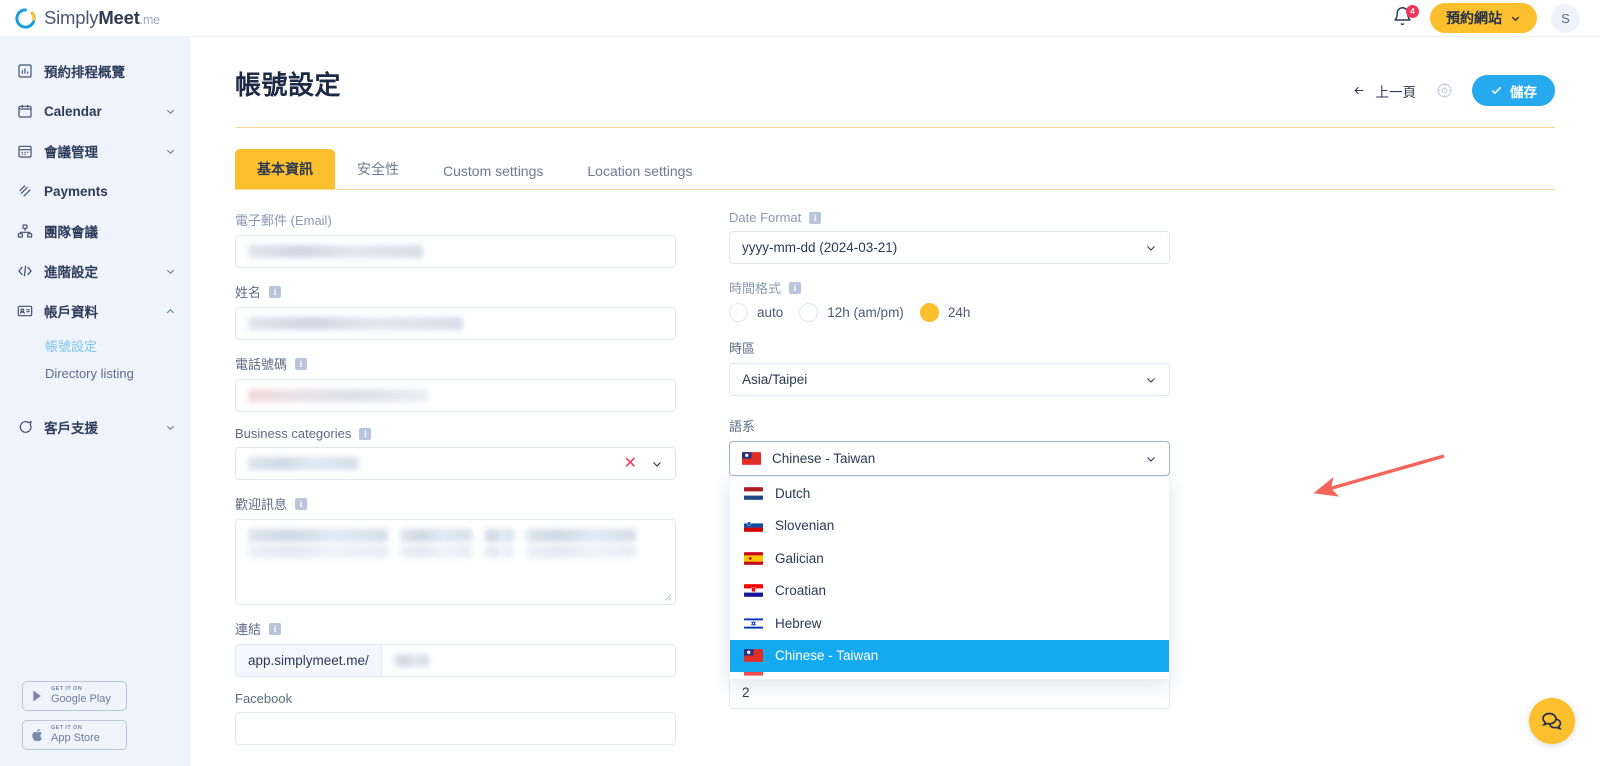  What do you see at coordinates (630, 463) in the screenshot?
I see `close-x-icon: ✕` at bounding box center [630, 463].